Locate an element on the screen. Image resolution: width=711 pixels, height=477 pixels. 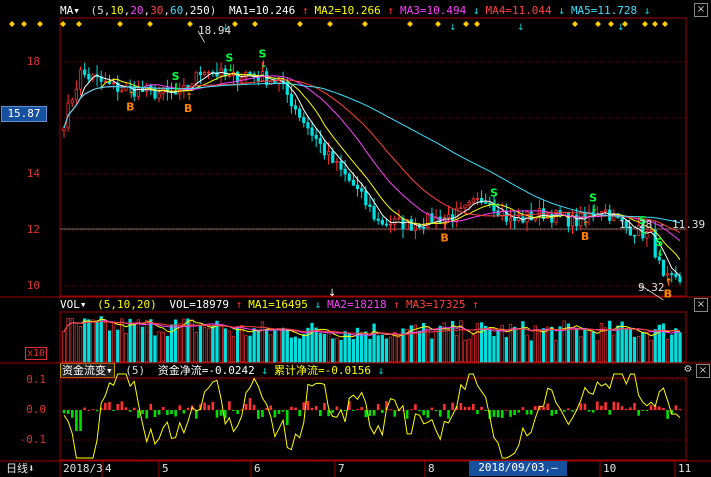
volume-unit-label: x10 is located at coordinates (36, 353).